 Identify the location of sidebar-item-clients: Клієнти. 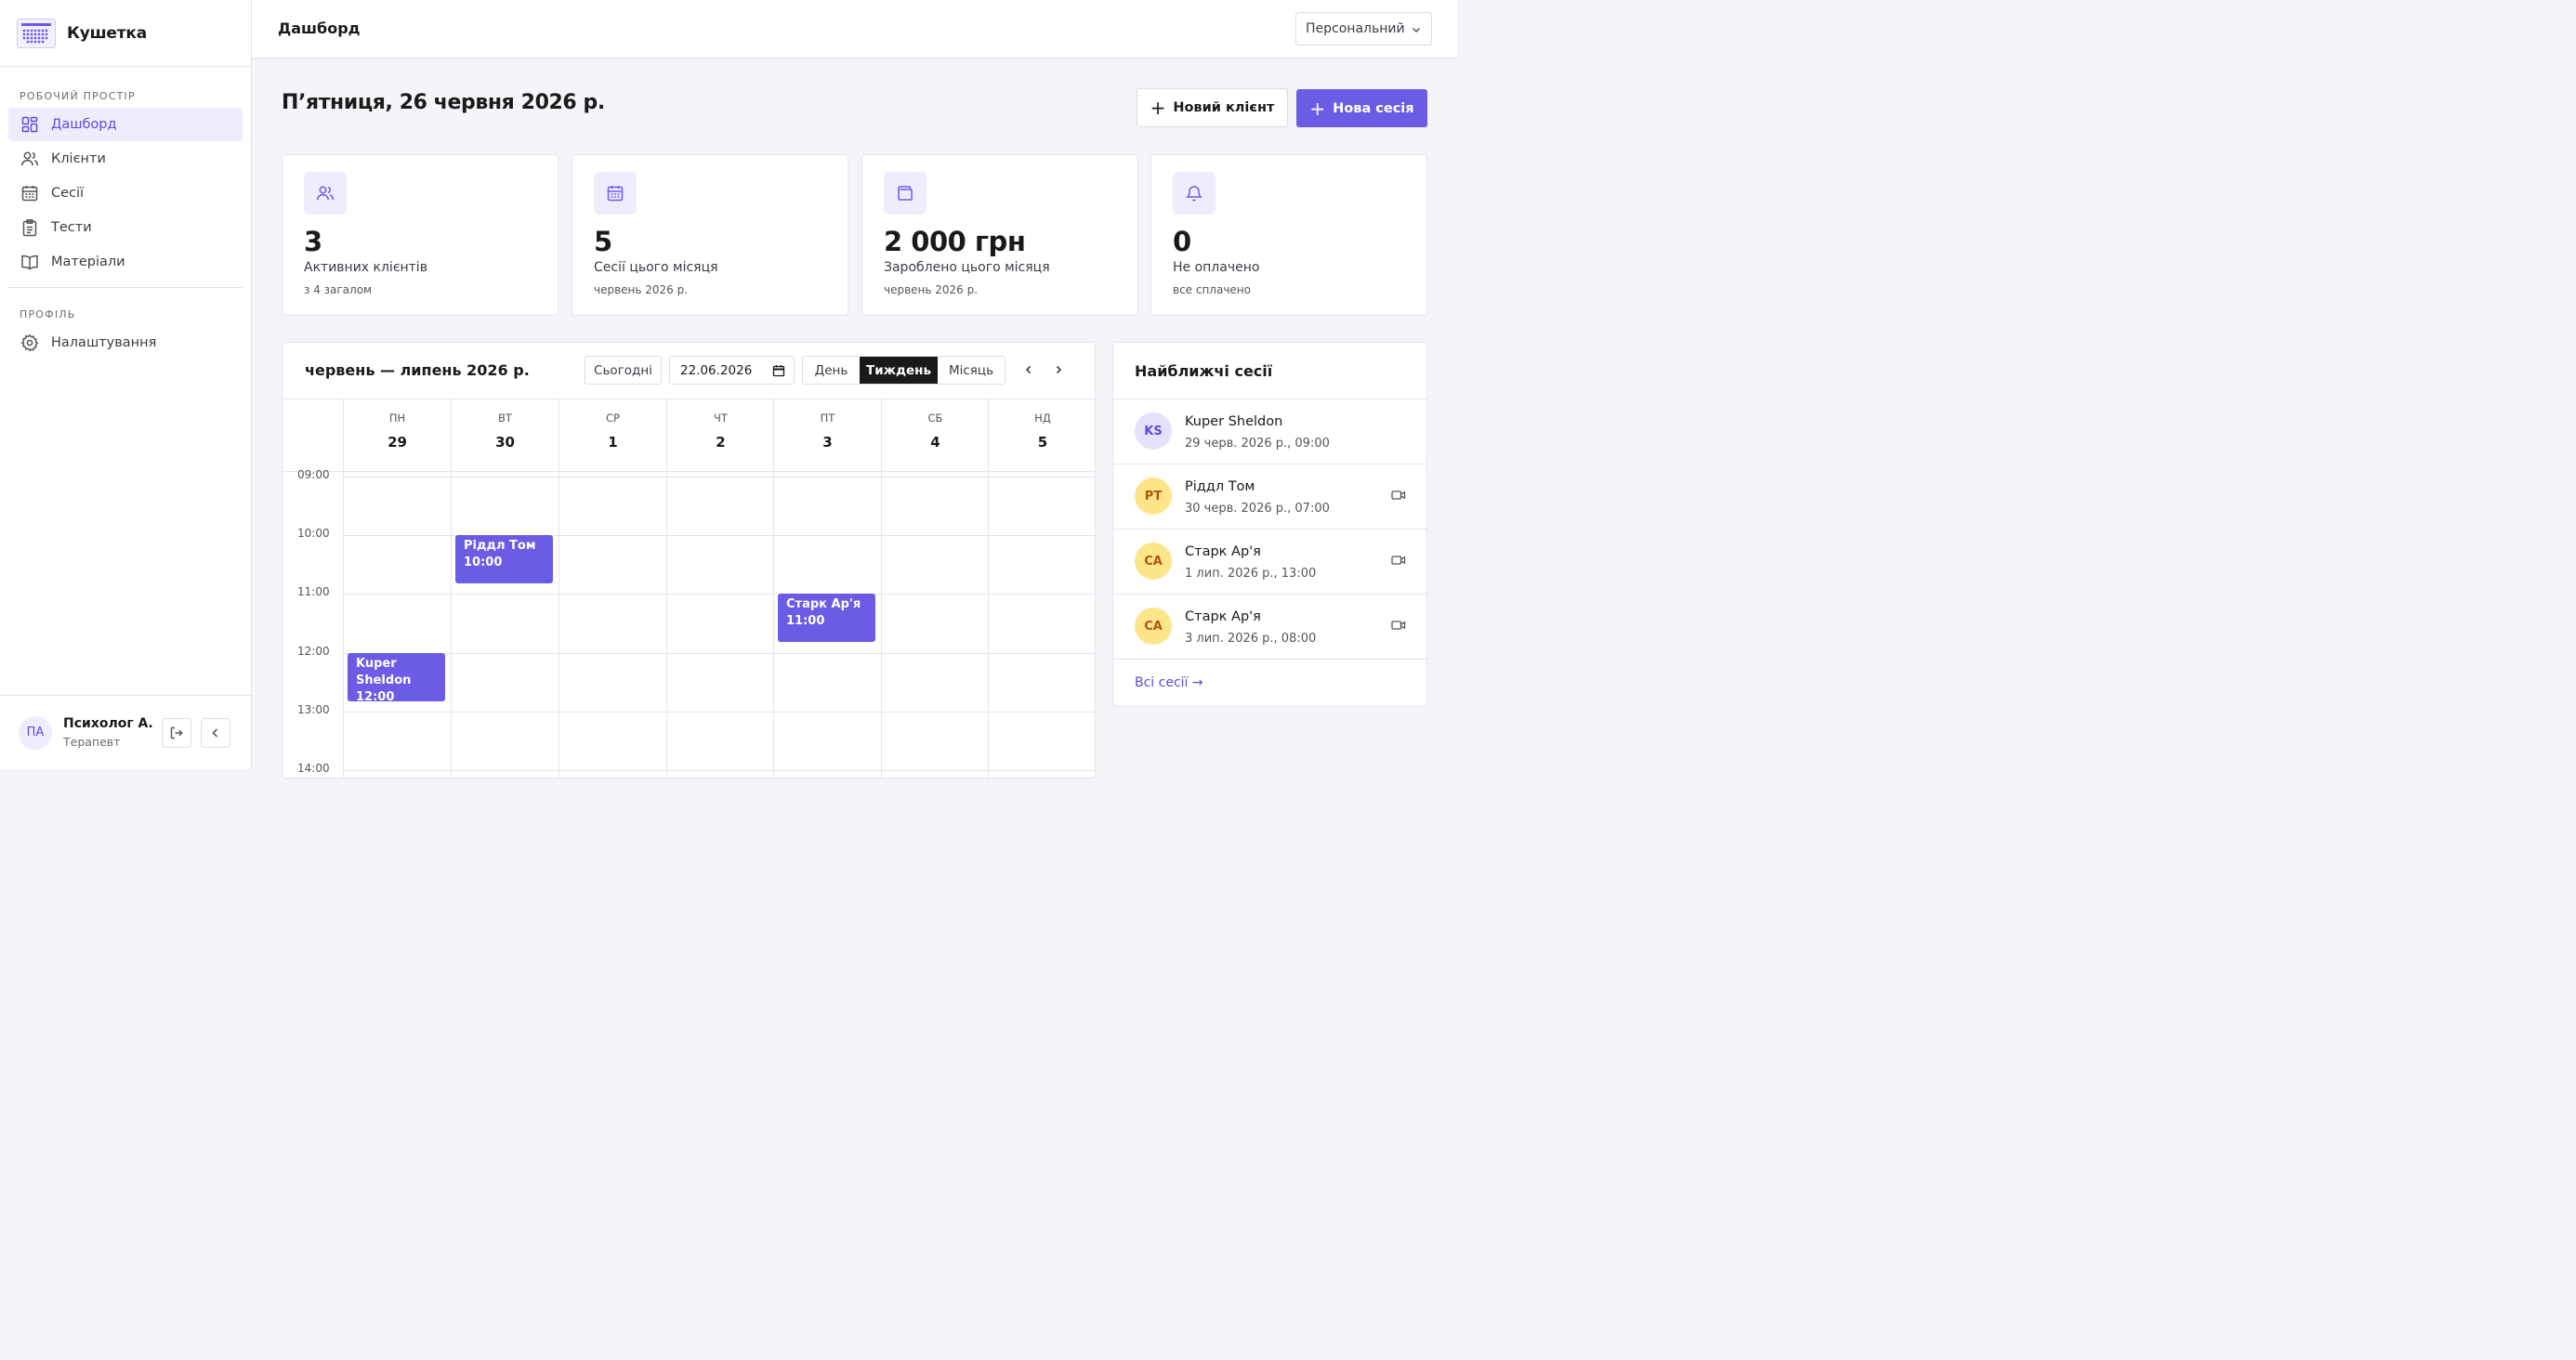
(125, 159).